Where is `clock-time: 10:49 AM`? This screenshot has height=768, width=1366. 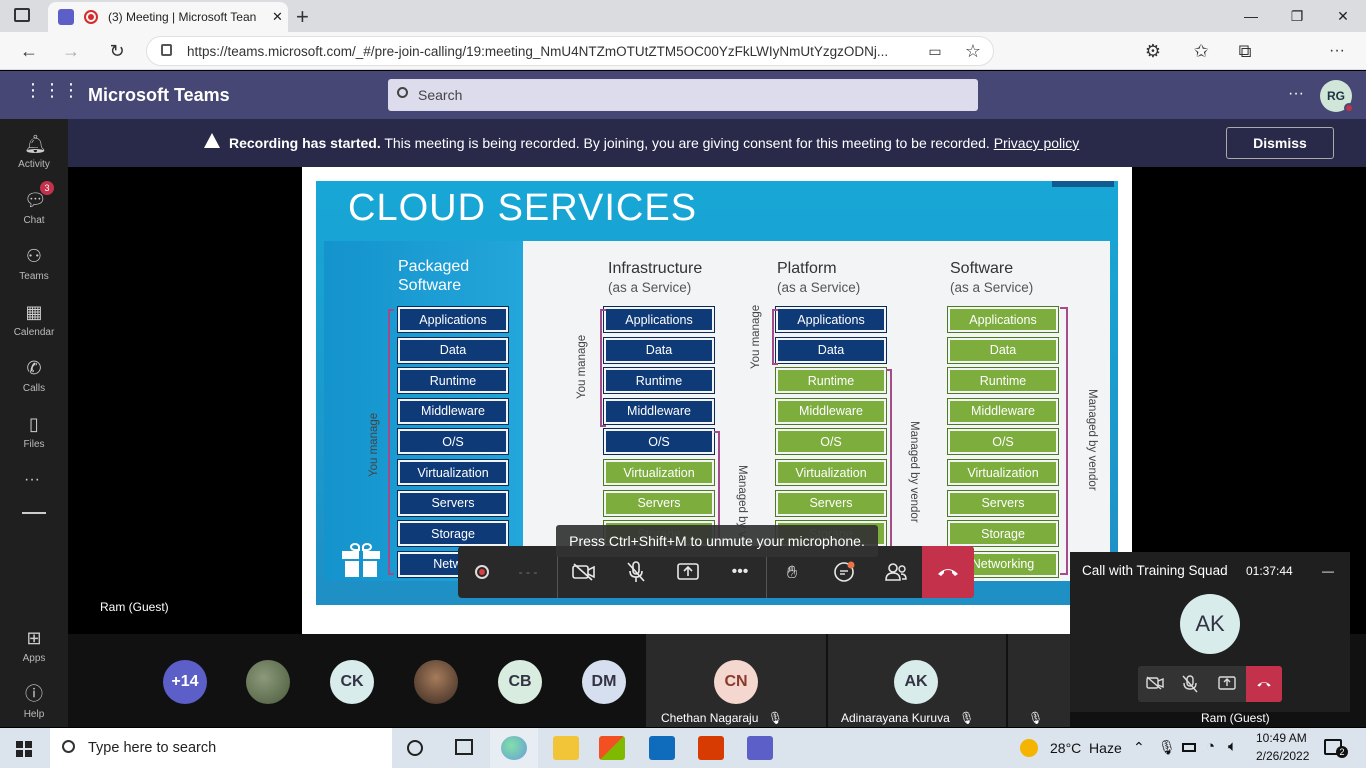
clock-time: 10:49 AM is located at coordinates (1281, 738).